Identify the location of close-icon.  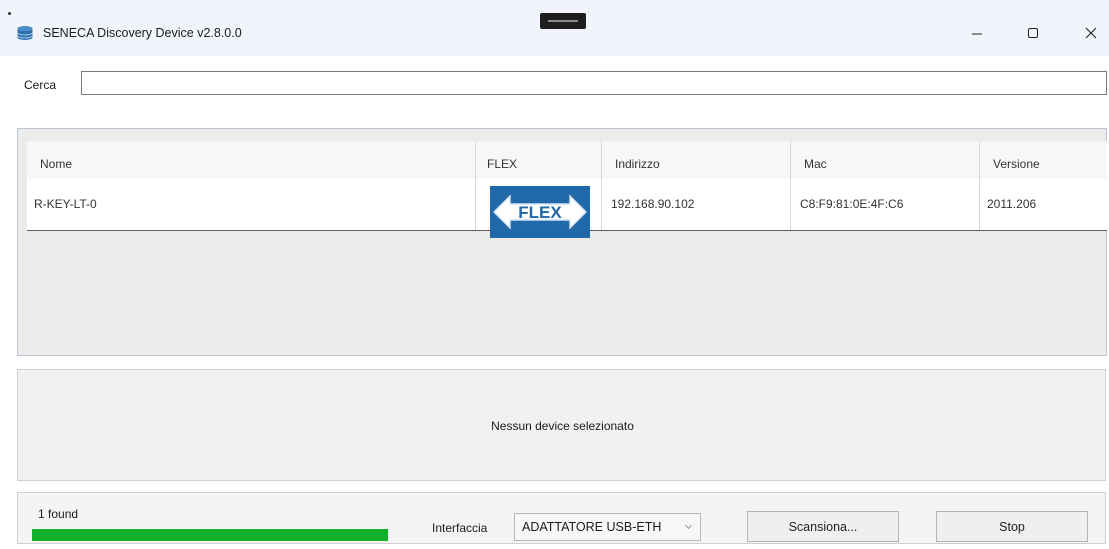
(1091, 33).